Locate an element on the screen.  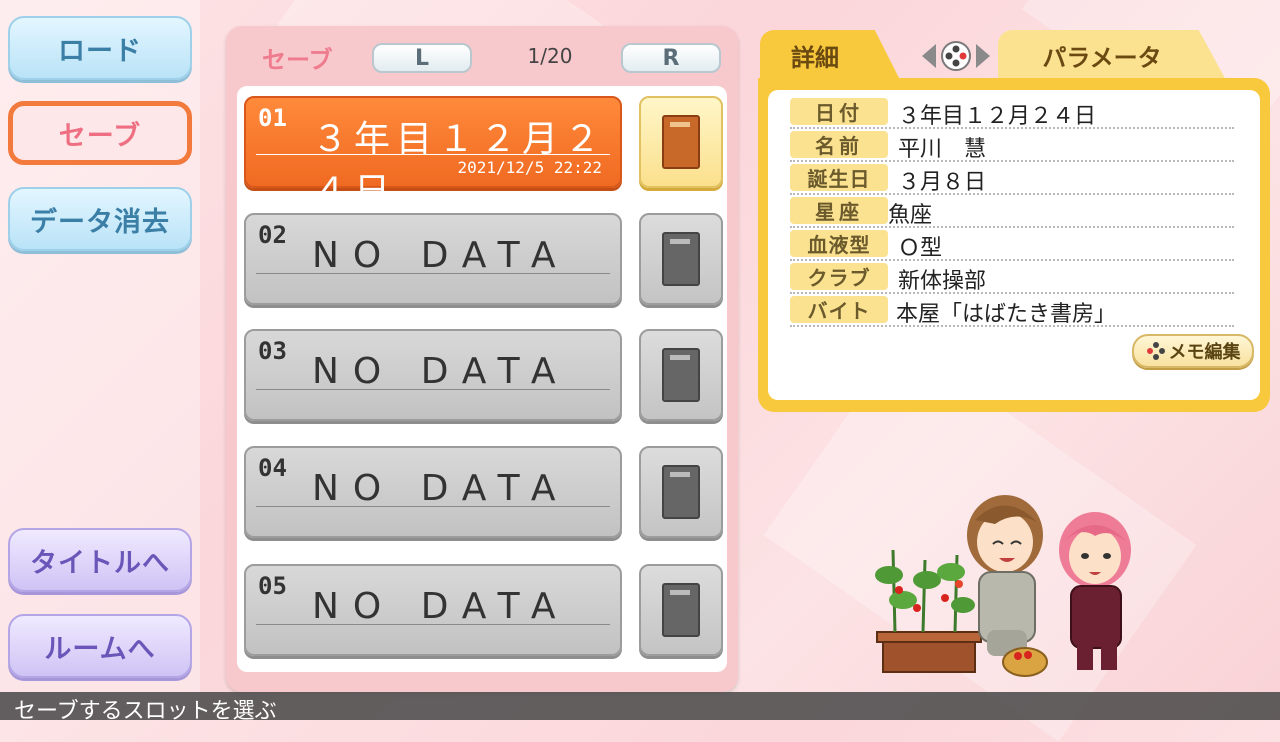
panel-title: セーブ is located at coordinates (297, 60).